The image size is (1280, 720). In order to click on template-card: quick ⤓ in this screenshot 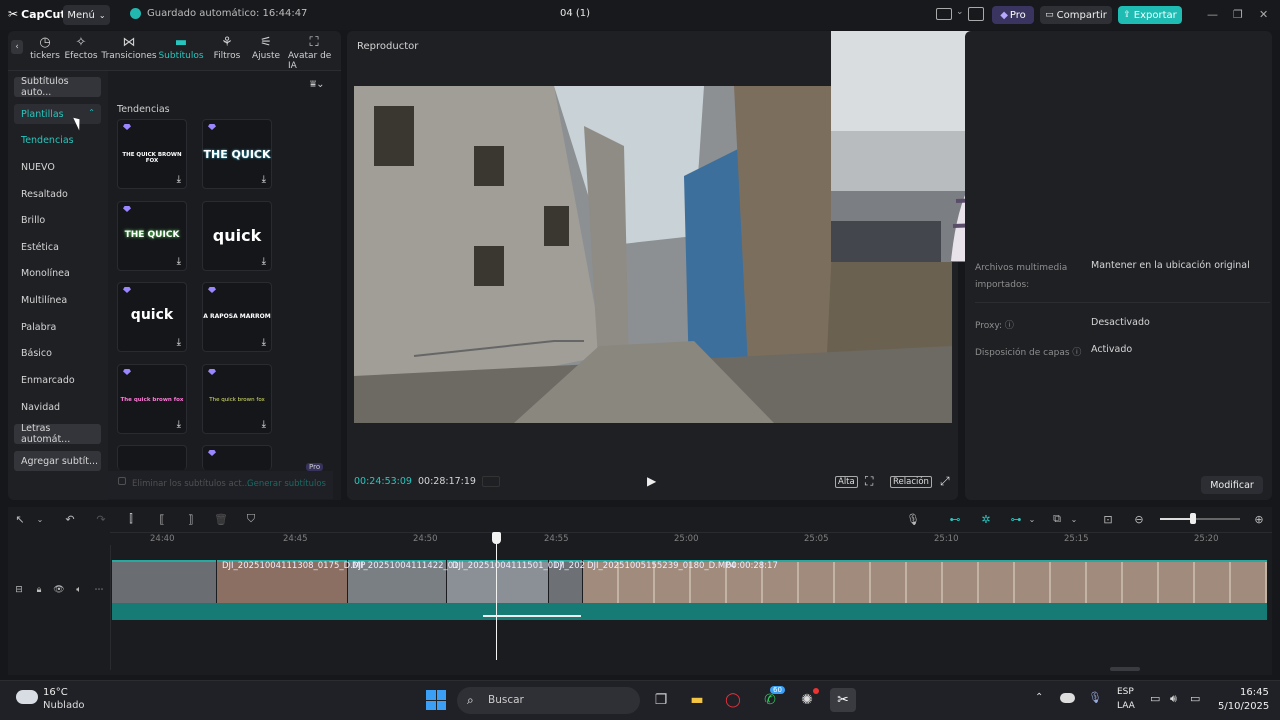, I will do `click(152, 317)`.